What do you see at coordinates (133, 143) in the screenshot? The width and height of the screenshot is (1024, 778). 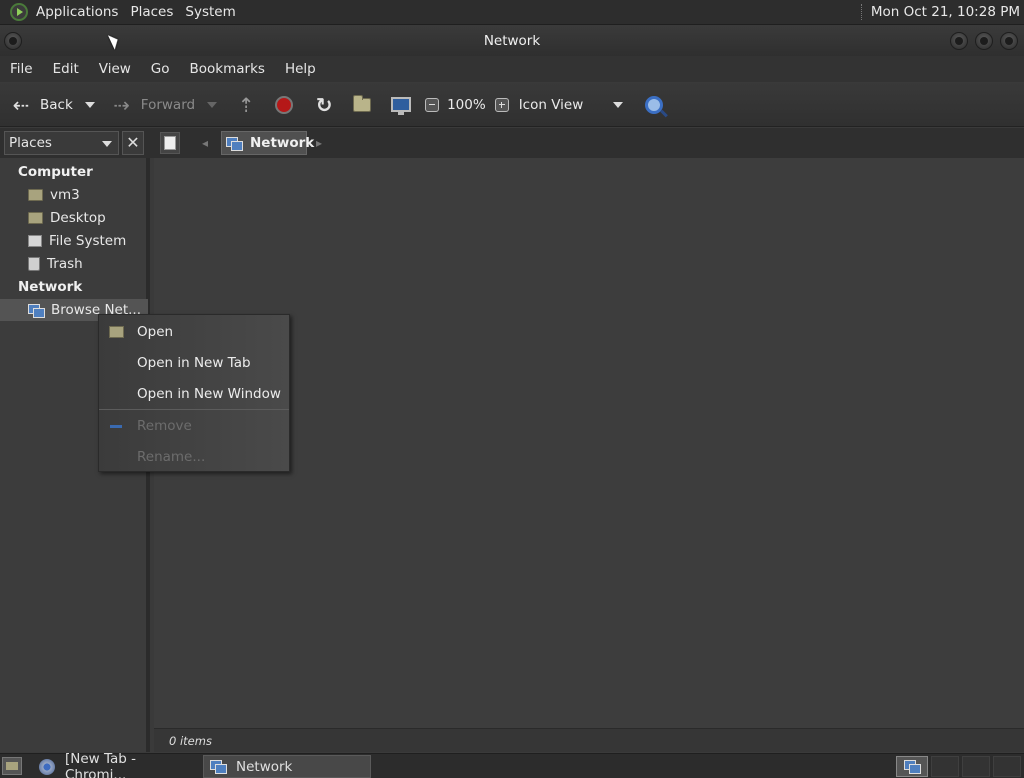 I see `sidebar-close-button: ✕` at bounding box center [133, 143].